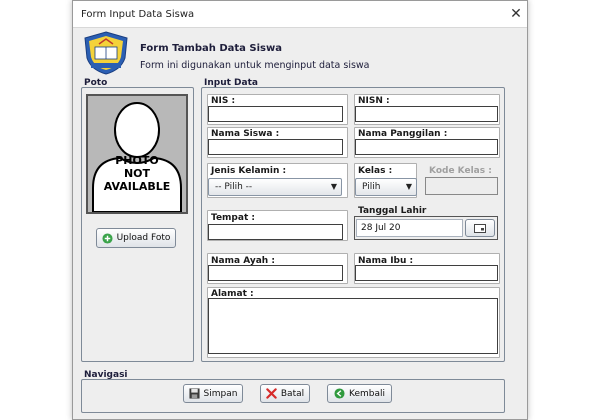 The height and width of the screenshot is (420, 600). I want to click on nisn-label: NISN :, so click(374, 101).